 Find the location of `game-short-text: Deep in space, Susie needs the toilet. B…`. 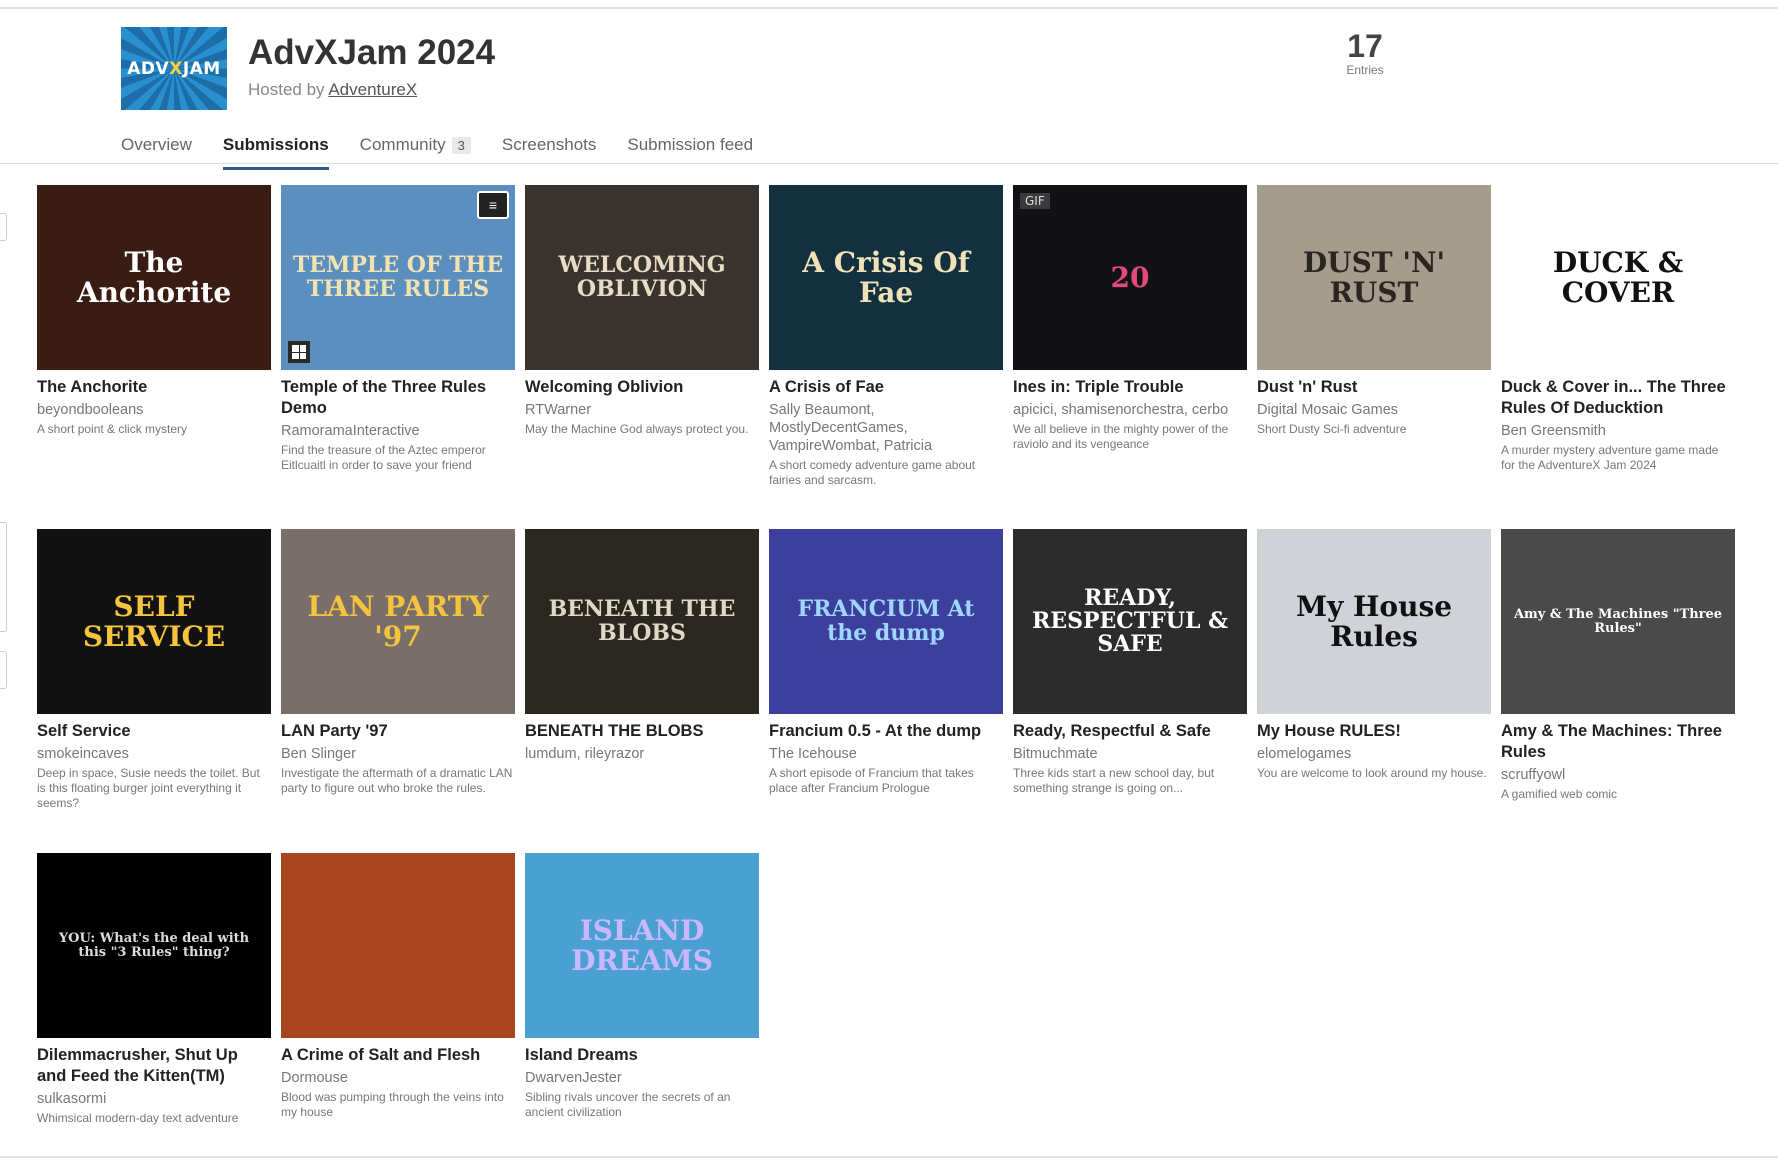

game-short-text: Deep in space, Susie needs the toilet. B… is located at coordinates (148, 788).